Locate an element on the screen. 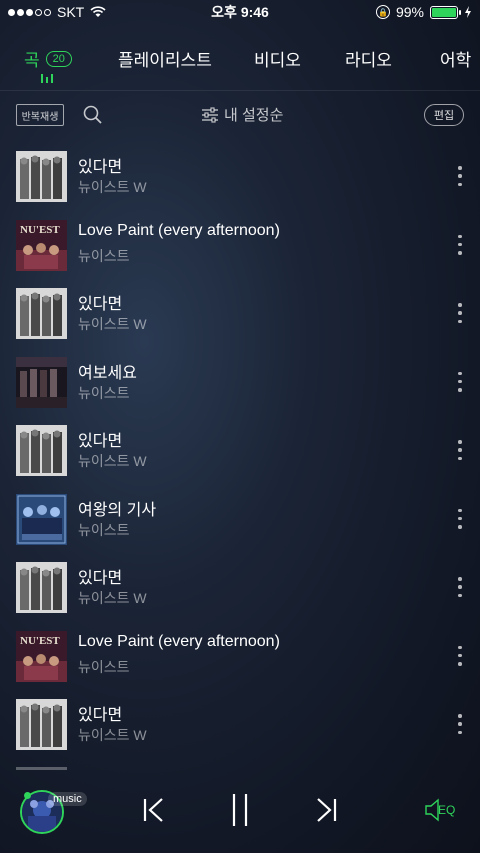 The width and height of the screenshot is (480, 853). repeat-button: 반복재생 is located at coordinates (40, 115).